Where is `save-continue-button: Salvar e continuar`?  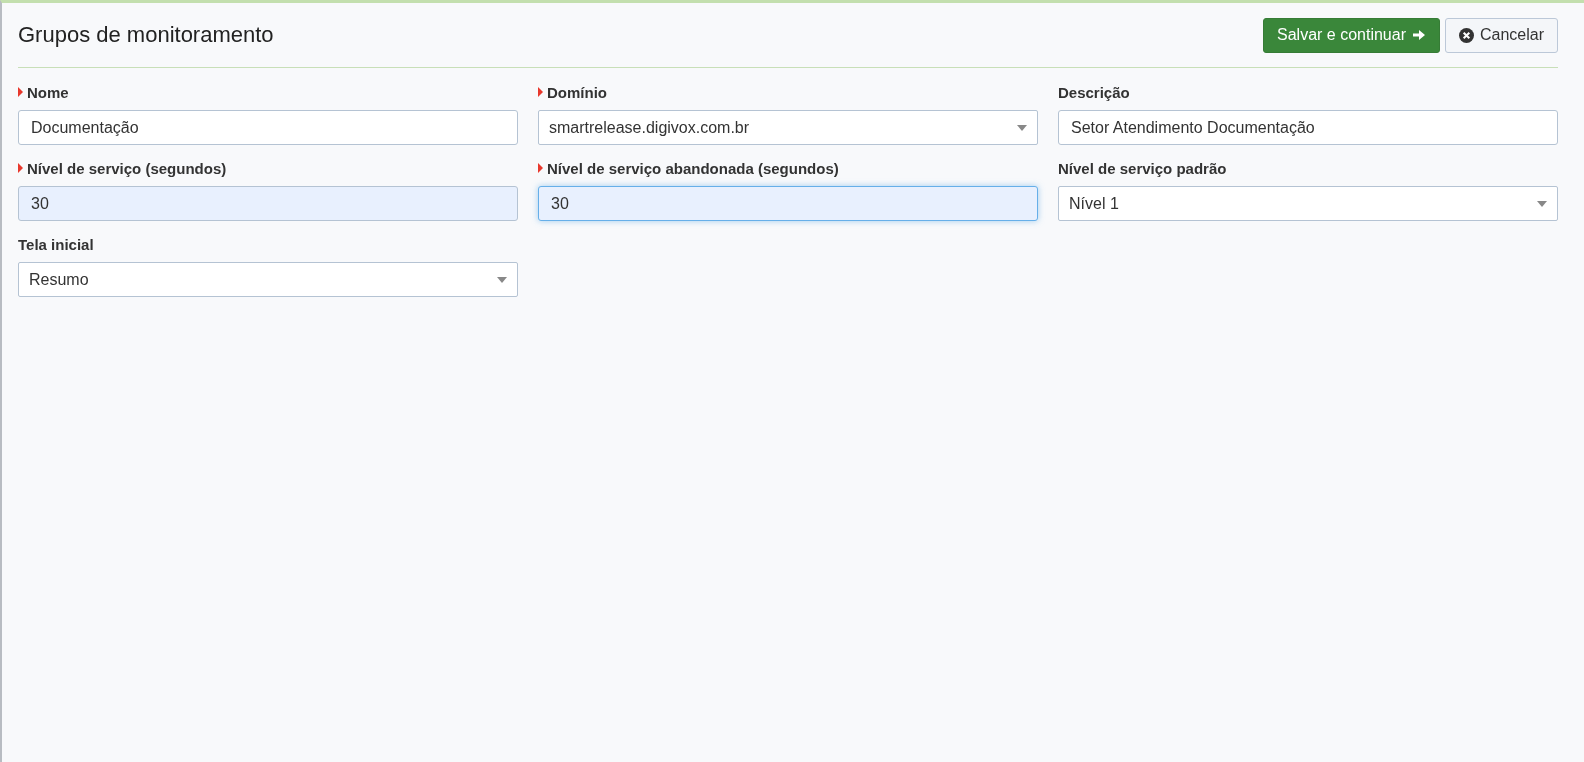 save-continue-button: Salvar e continuar is located at coordinates (1351, 35).